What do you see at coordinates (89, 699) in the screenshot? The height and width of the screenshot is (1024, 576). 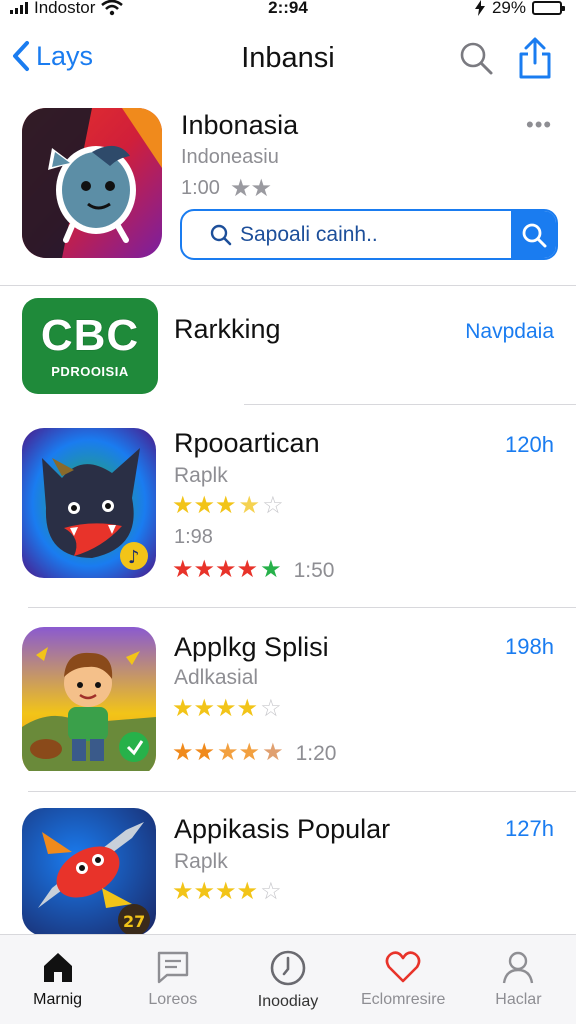 I see `boy-illustration-icon` at bounding box center [89, 699].